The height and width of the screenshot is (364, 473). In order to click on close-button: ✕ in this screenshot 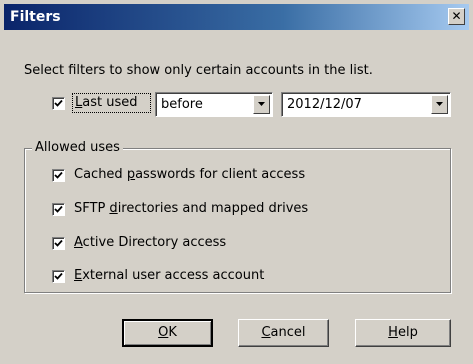, I will do `click(456, 16)`.